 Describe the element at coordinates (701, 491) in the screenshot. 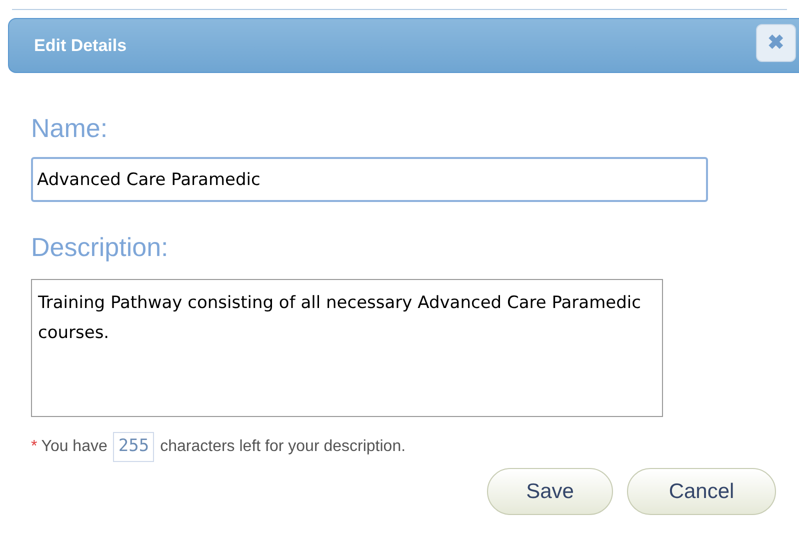

I see `cancel-button: Cancel` at that location.